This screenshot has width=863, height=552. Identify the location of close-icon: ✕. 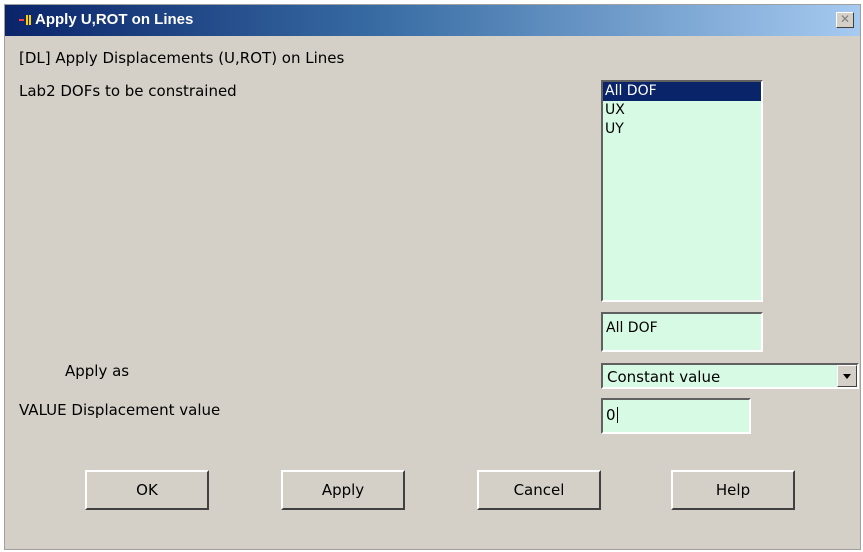
(845, 19).